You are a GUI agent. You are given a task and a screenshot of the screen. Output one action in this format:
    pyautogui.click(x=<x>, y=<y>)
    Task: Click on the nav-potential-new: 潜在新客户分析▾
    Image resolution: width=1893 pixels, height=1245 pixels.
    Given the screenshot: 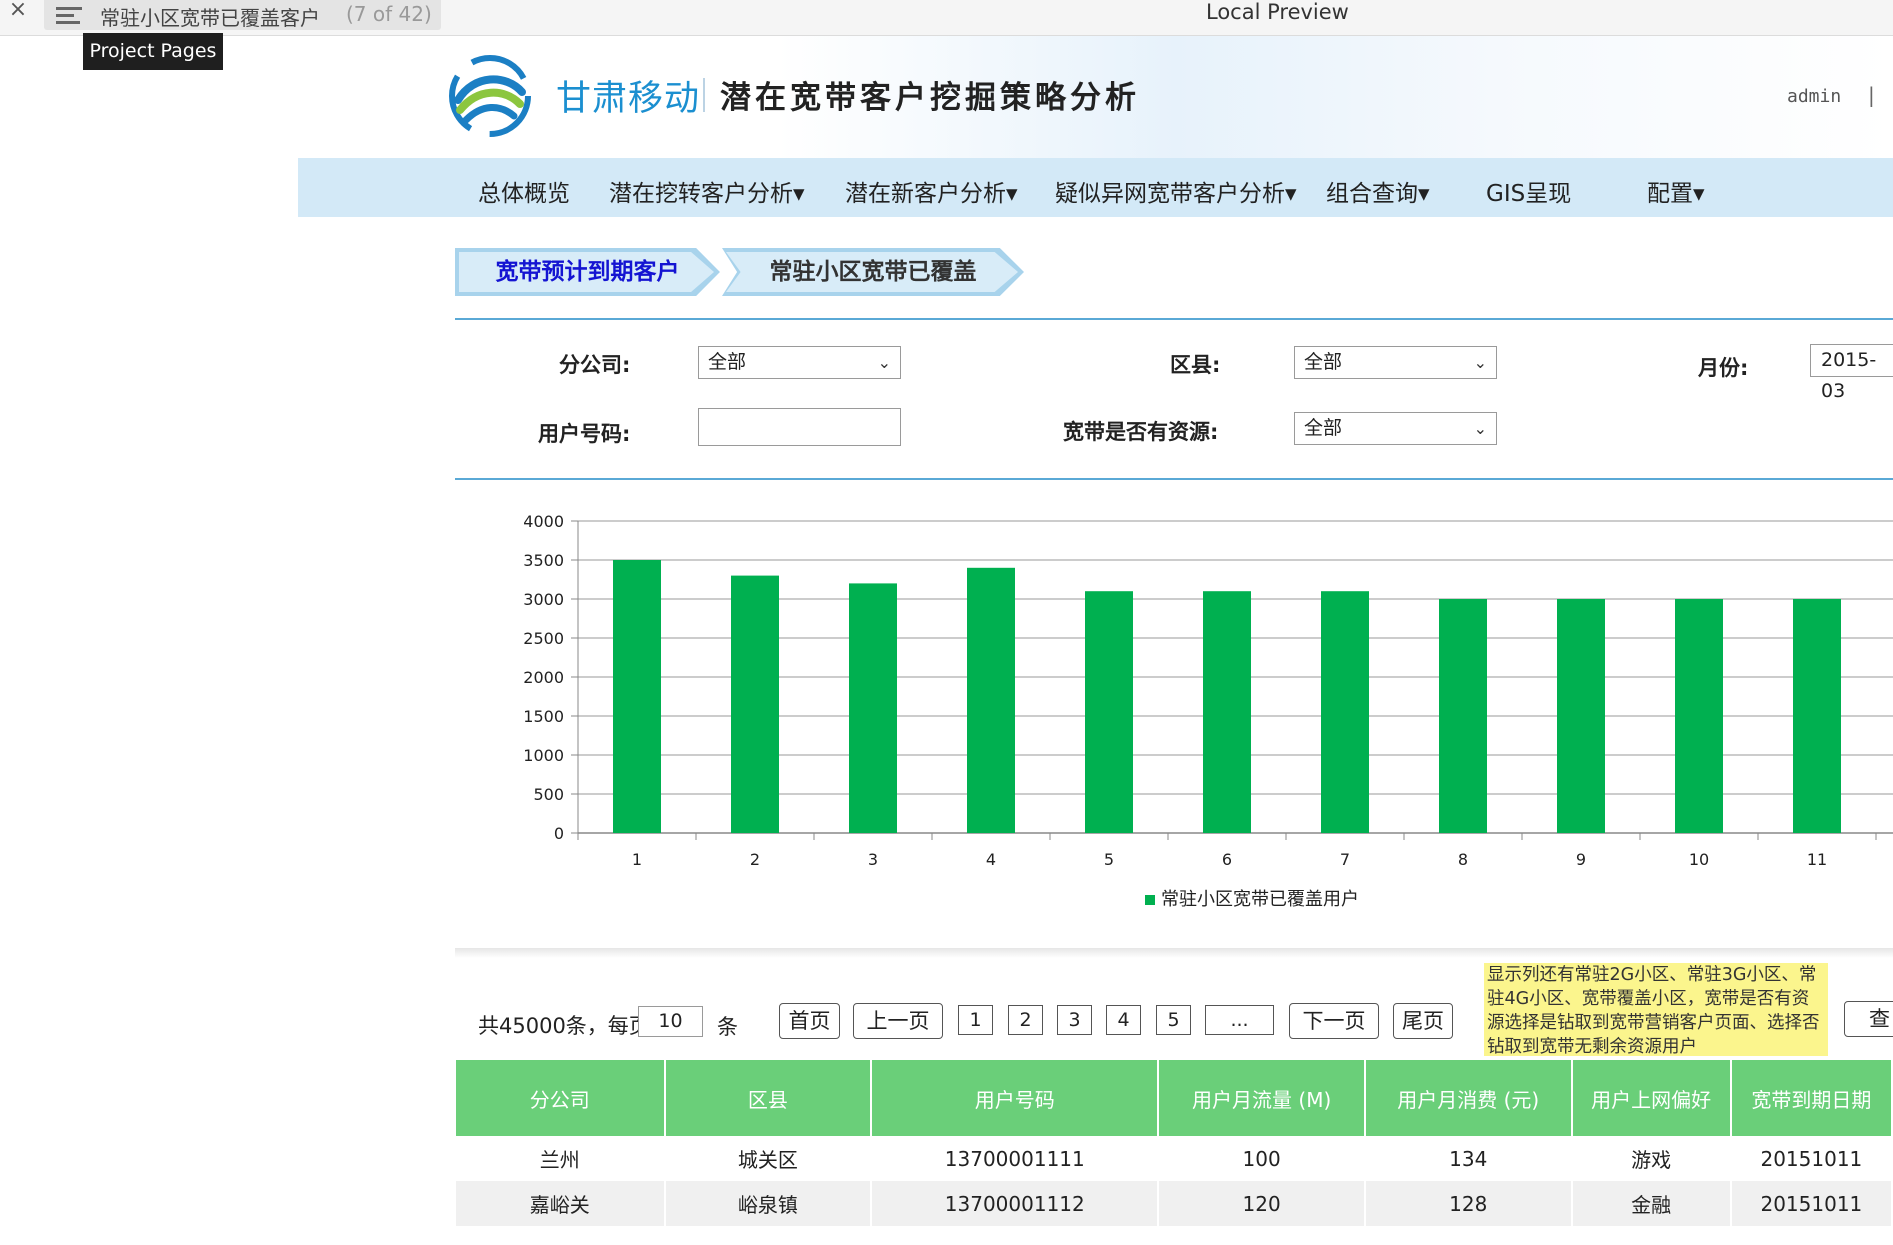 What is the action you would take?
    pyautogui.click(x=931, y=191)
    